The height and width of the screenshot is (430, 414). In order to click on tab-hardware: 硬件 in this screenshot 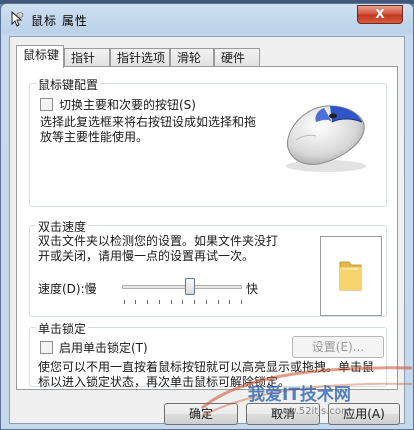, I will do `click(237, 57)`.